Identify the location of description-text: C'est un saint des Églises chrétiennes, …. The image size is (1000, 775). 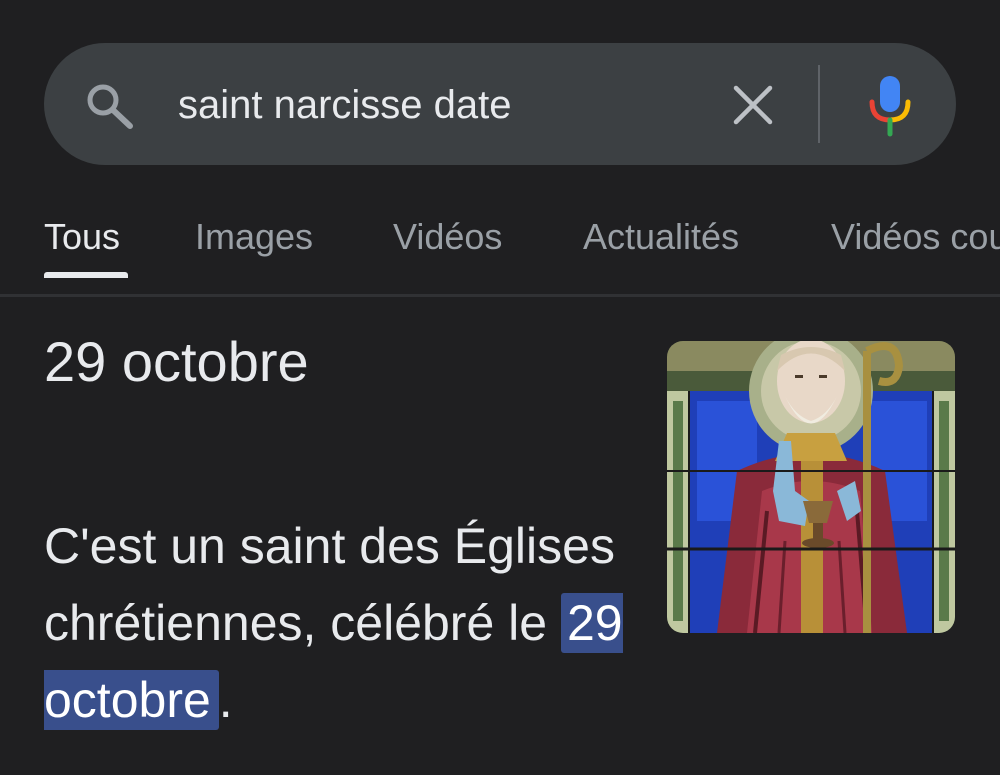
(329, 584).